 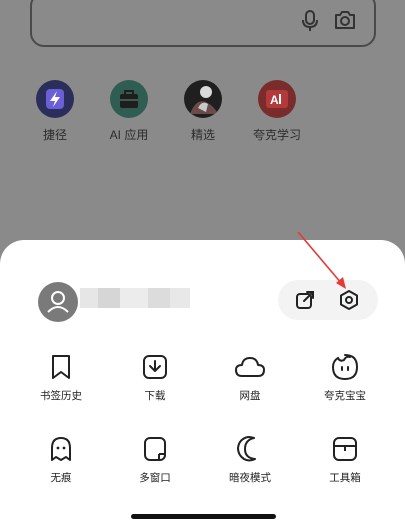 I want to click on annotation-arrow-icon, so click(x=321, y=260).